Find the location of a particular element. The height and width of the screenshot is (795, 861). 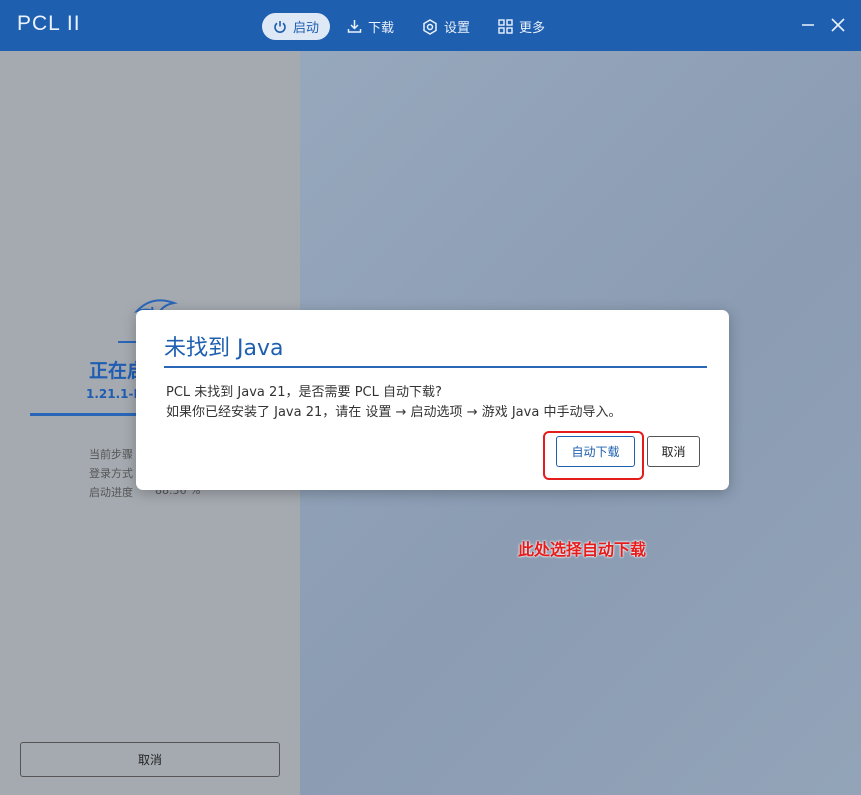

launch-cancel-button: 取消 is located at coordinates (150, 759).